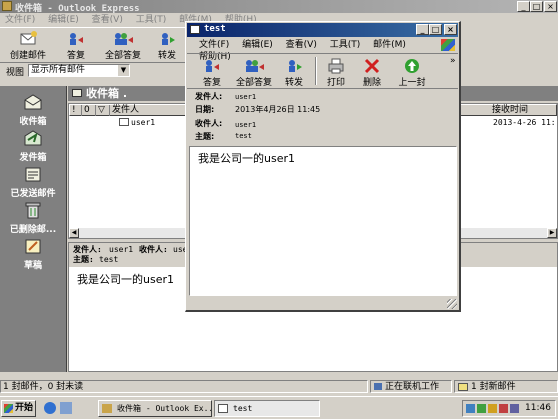 This screenshot has height=419, width=558. I want to click on msg-previous-button: 上一封, so click(412, 72).